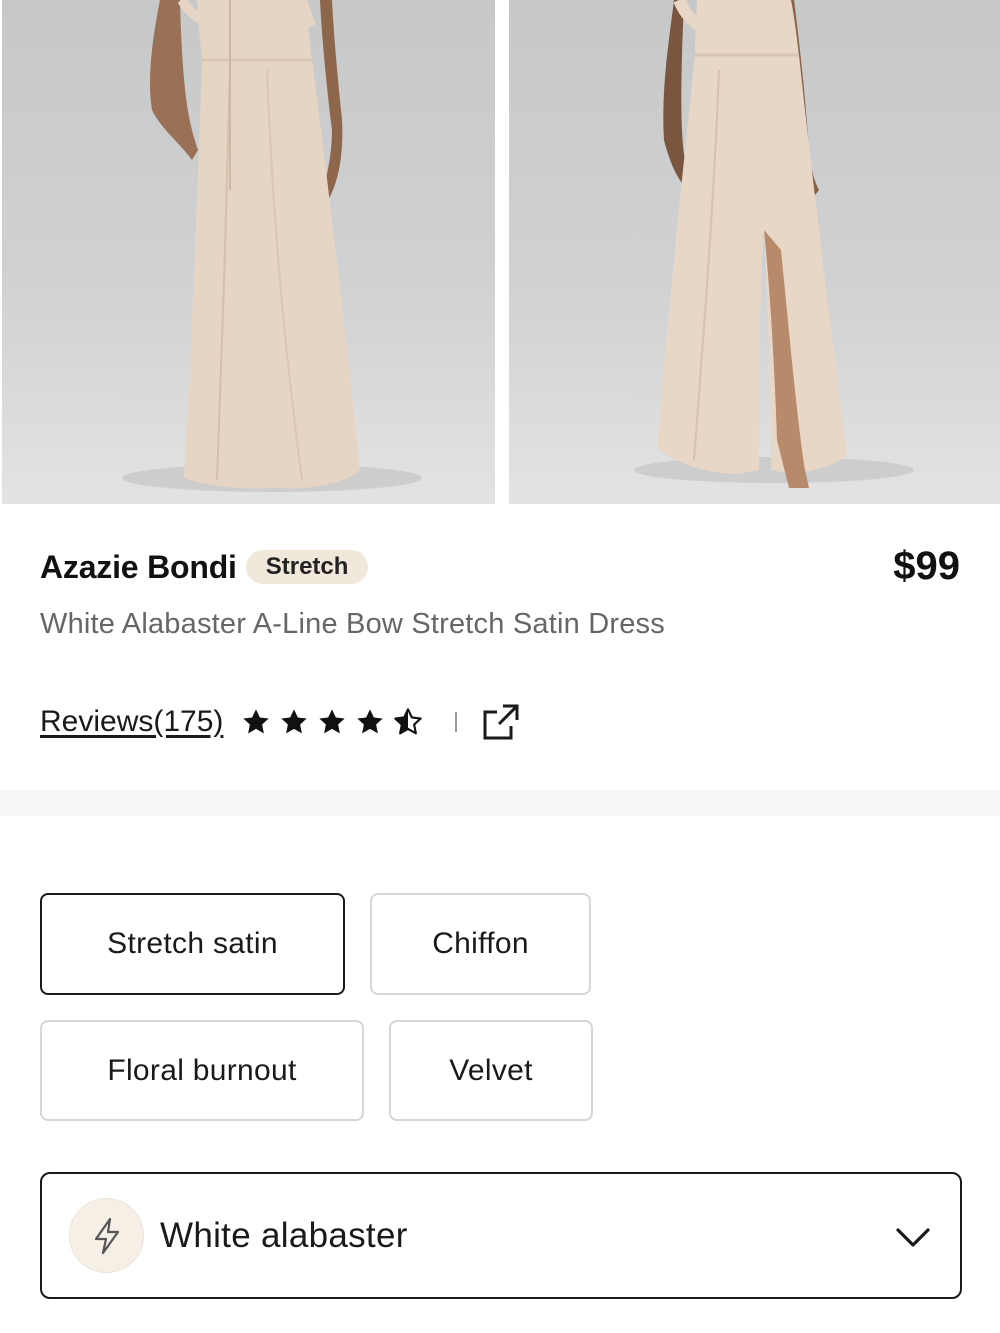  What do you see at coordinates (491, 1070) in the screenshot?
I see `fabric-option-velvet: Velvet` at bounding box center [491, 1070].